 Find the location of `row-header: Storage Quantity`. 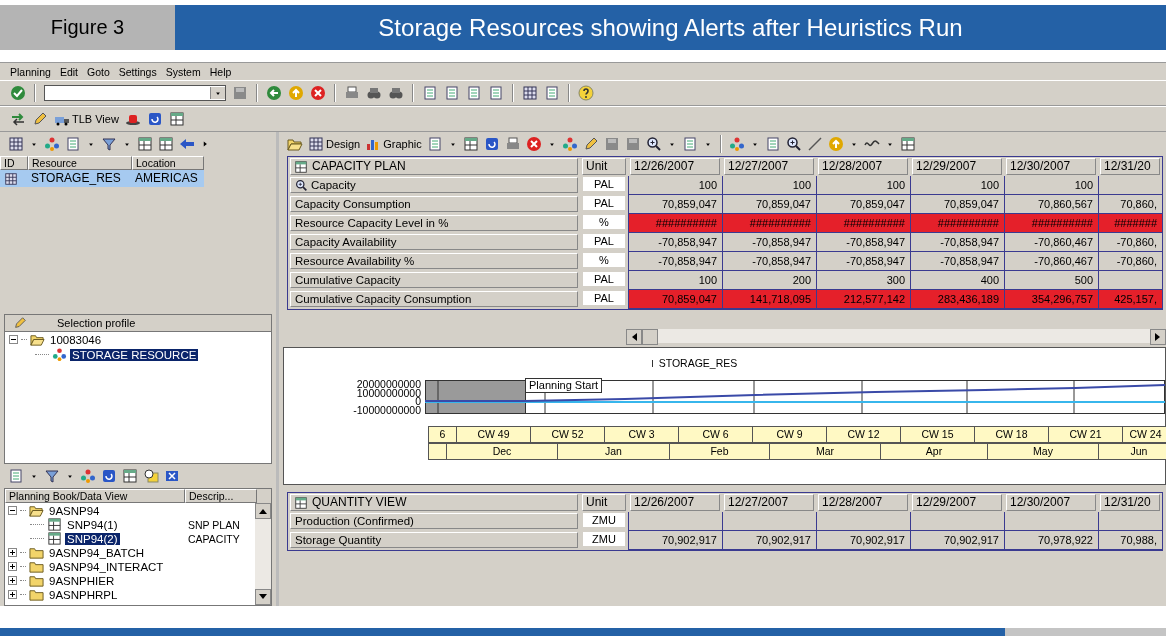

row-header: Storage Quantity is located at coordinates (434, 540).